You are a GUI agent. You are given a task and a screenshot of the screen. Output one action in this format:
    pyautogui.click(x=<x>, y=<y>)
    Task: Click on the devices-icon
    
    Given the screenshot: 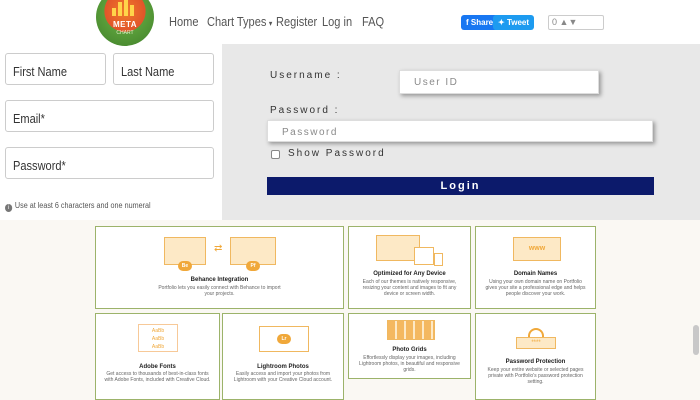 What is the action you would take?
    pyautogui.click(x=411, y=251)
    